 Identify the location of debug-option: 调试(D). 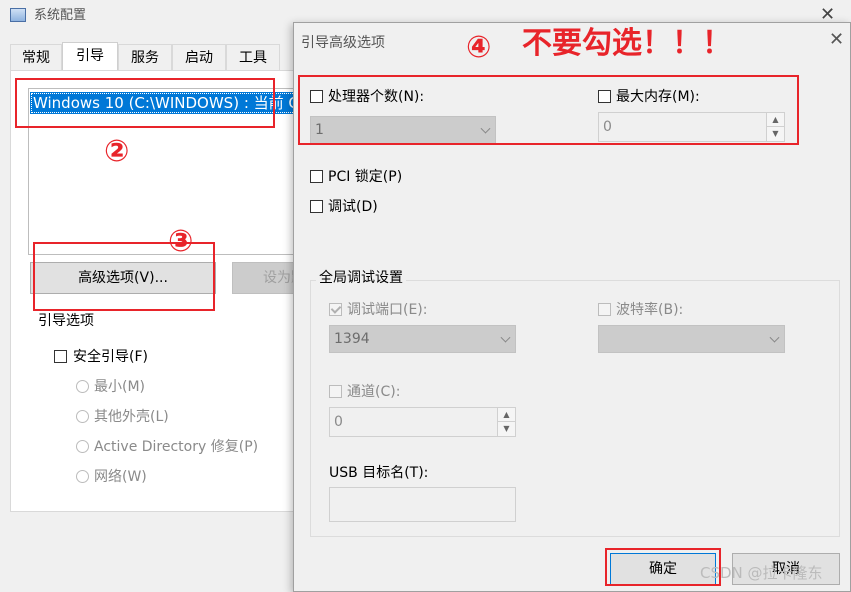
(344, 206).